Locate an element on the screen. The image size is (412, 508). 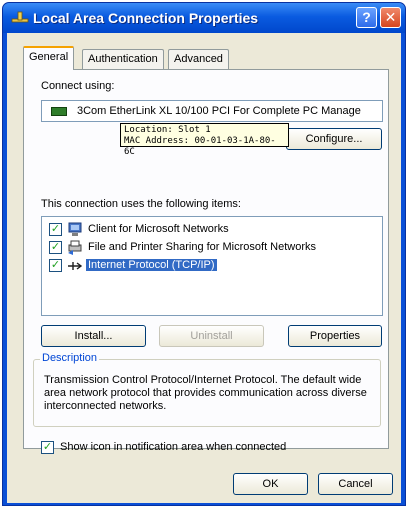
ok-button: OK is located at coordinates (270, 484).